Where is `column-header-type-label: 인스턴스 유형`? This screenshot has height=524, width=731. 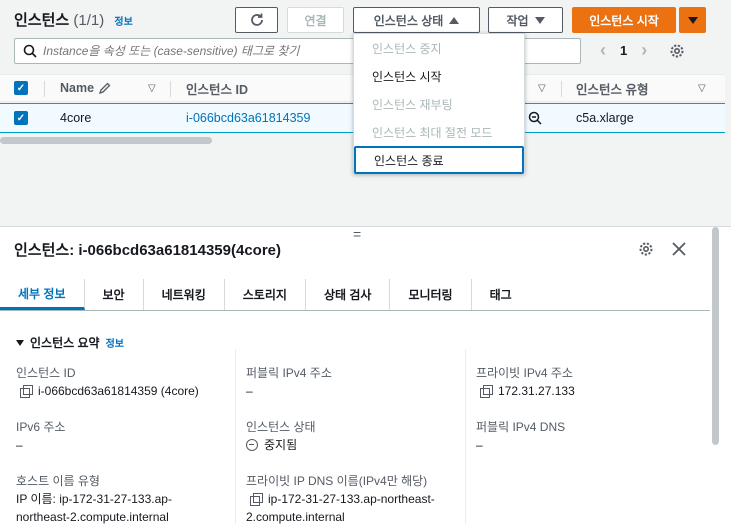 column-header-type-label: 인스턴스 유형 is located at coordinates (612, 89).